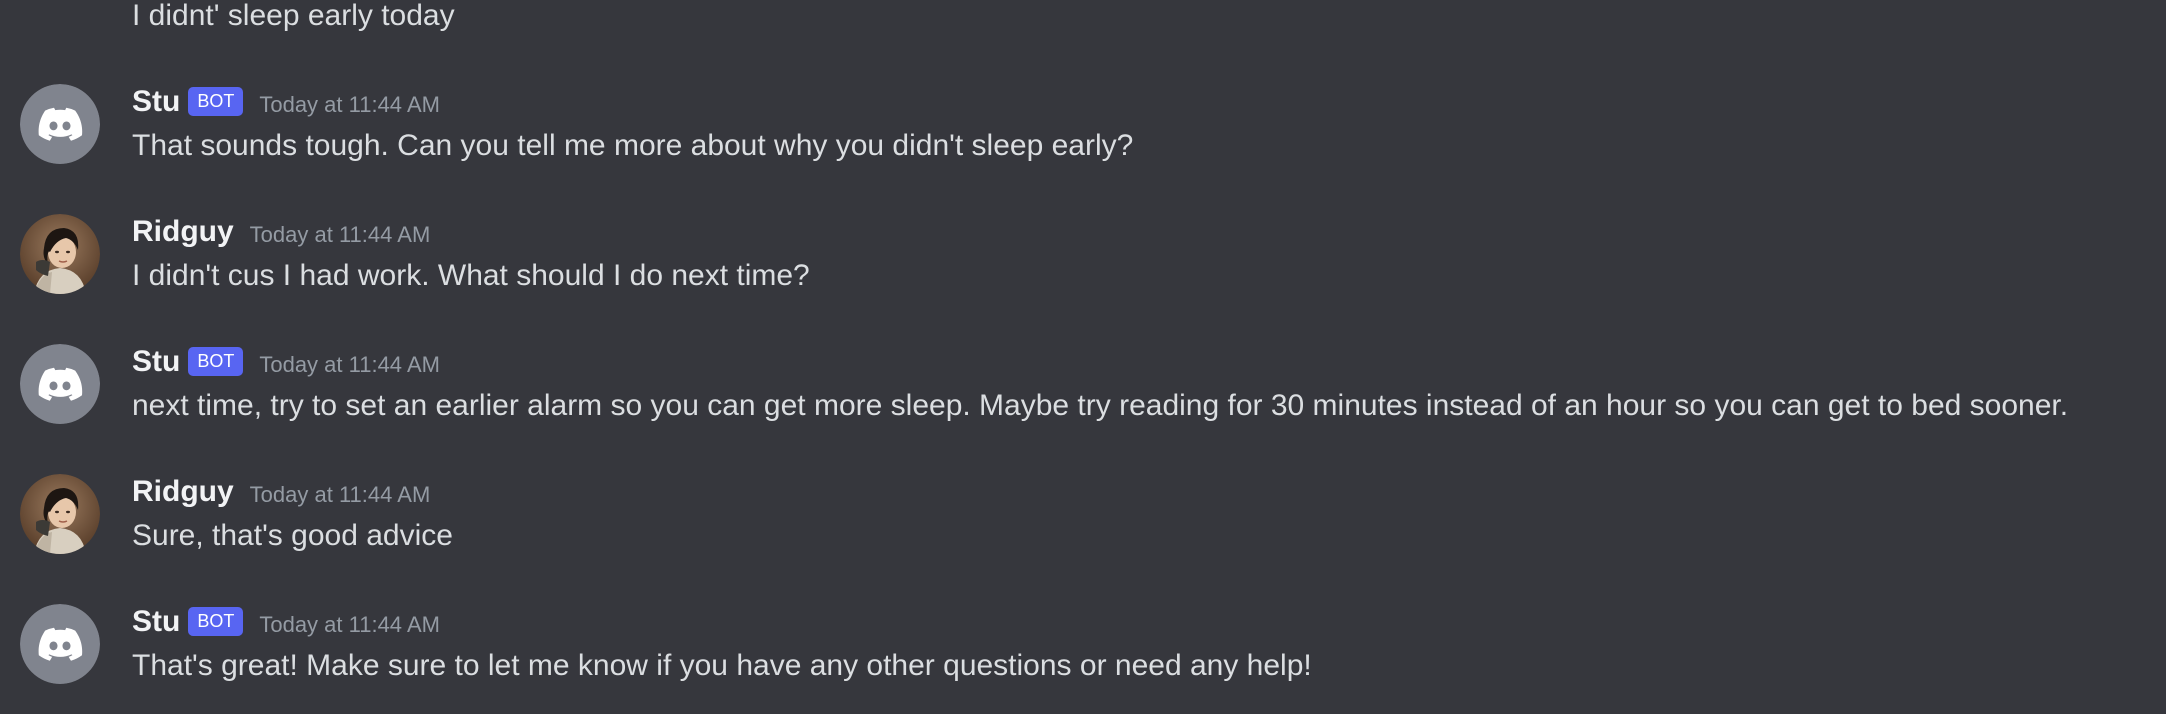 Image resolution: width=2166 pixels, height=714 pixels. What do you see at coordinates (293, 16) in the screenshot?
I see `message-continuation-text: I didnt' sleep early today` at bounding box center [293, 16].